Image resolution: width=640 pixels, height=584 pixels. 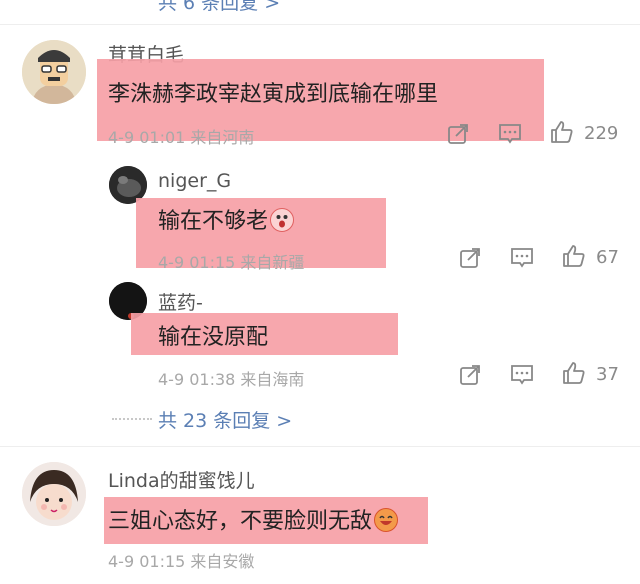 I want to click on like-count: 229, so click(x=601, y=133).